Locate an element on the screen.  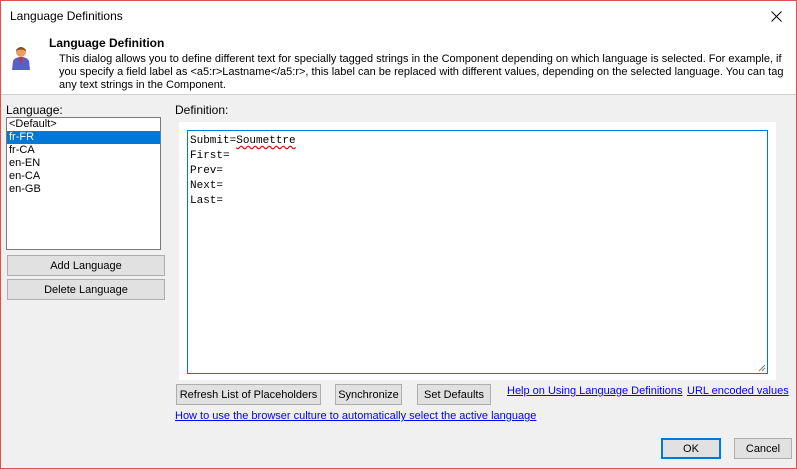
definition-label: Definition: is located at coordinates (202, 110).